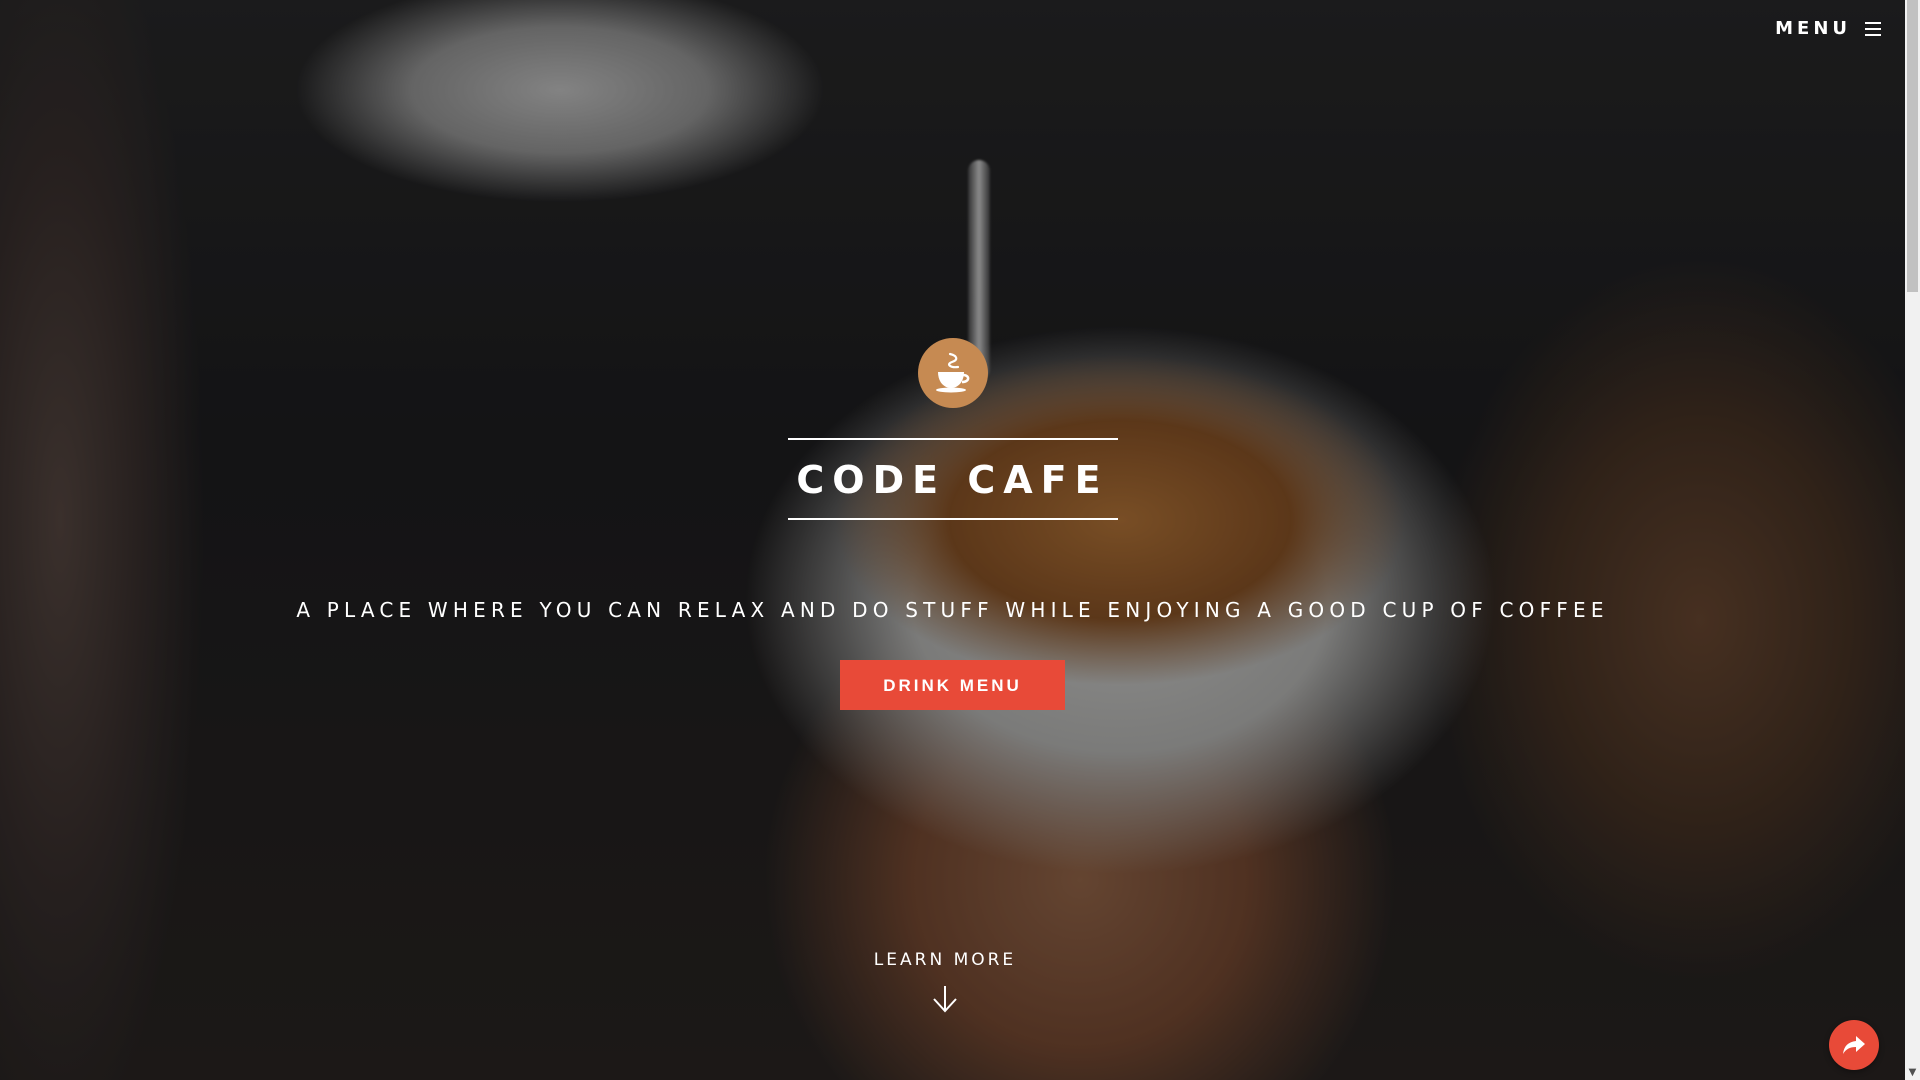  Describe the element at coordinates (945, 982) in the screenshot. I see `learn-more-link: LEARN MORE` at that location.